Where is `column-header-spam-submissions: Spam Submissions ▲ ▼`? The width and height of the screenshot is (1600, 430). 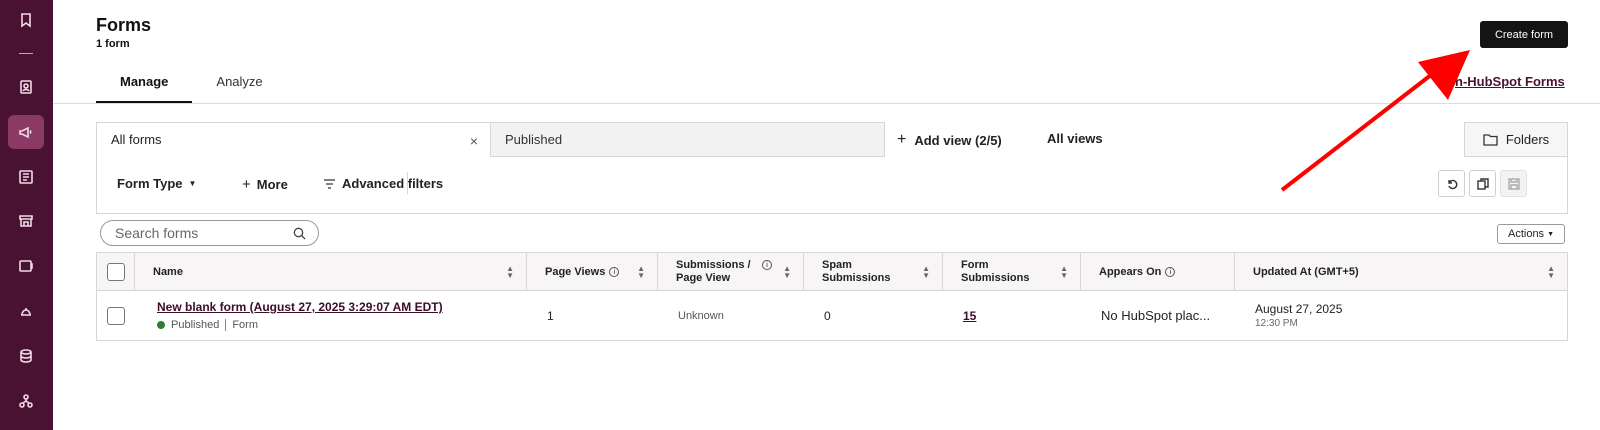 column-header-spam-submissions: Spam Submissions ▲ ▼ is located at coordinates (873, 272).